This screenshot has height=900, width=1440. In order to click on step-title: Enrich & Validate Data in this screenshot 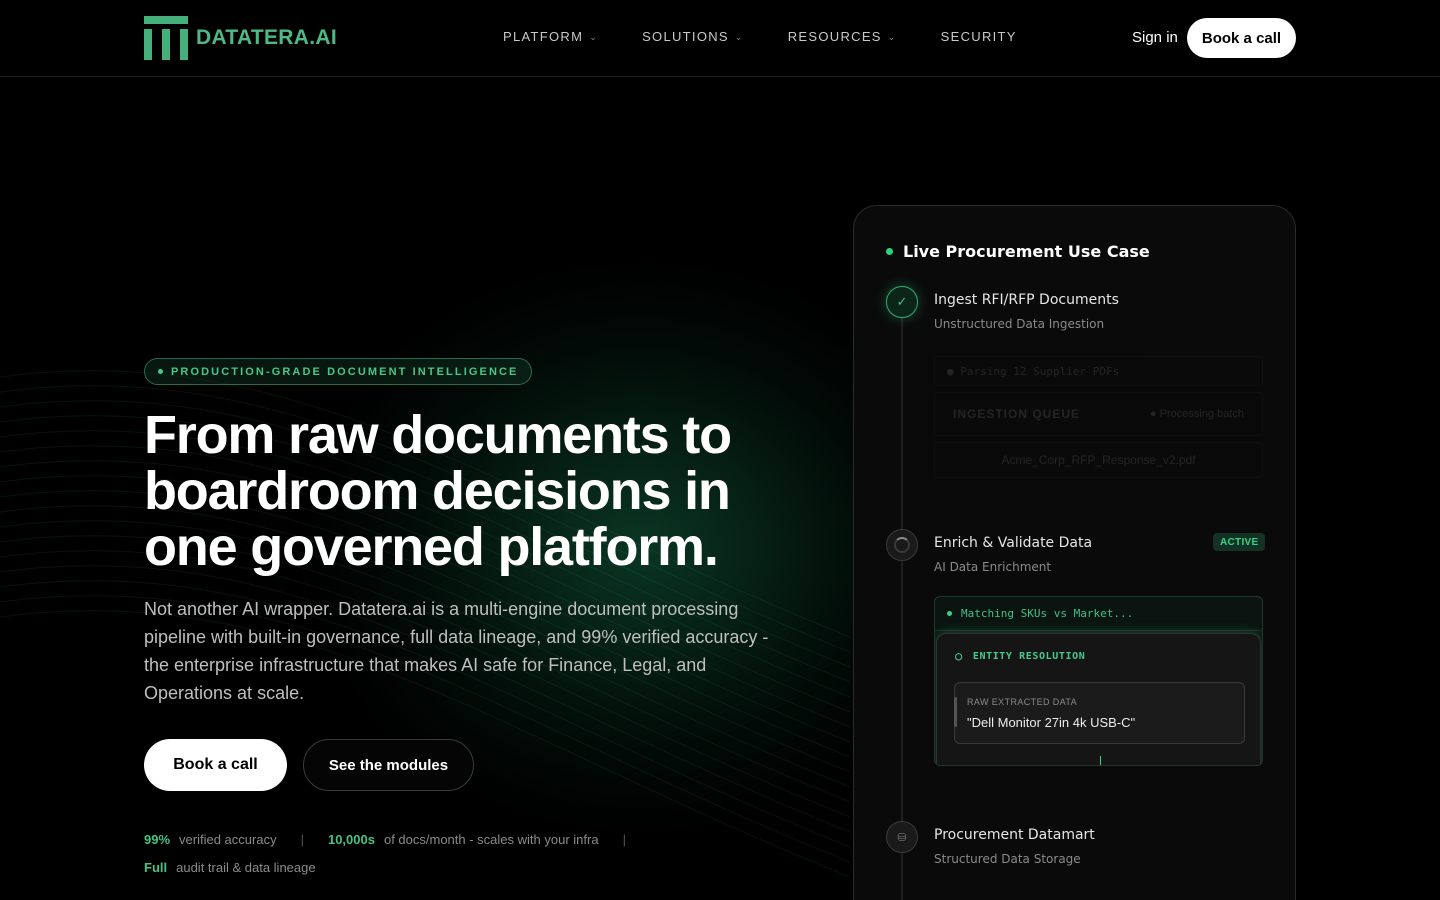, I will do `click(1013, 543)`.